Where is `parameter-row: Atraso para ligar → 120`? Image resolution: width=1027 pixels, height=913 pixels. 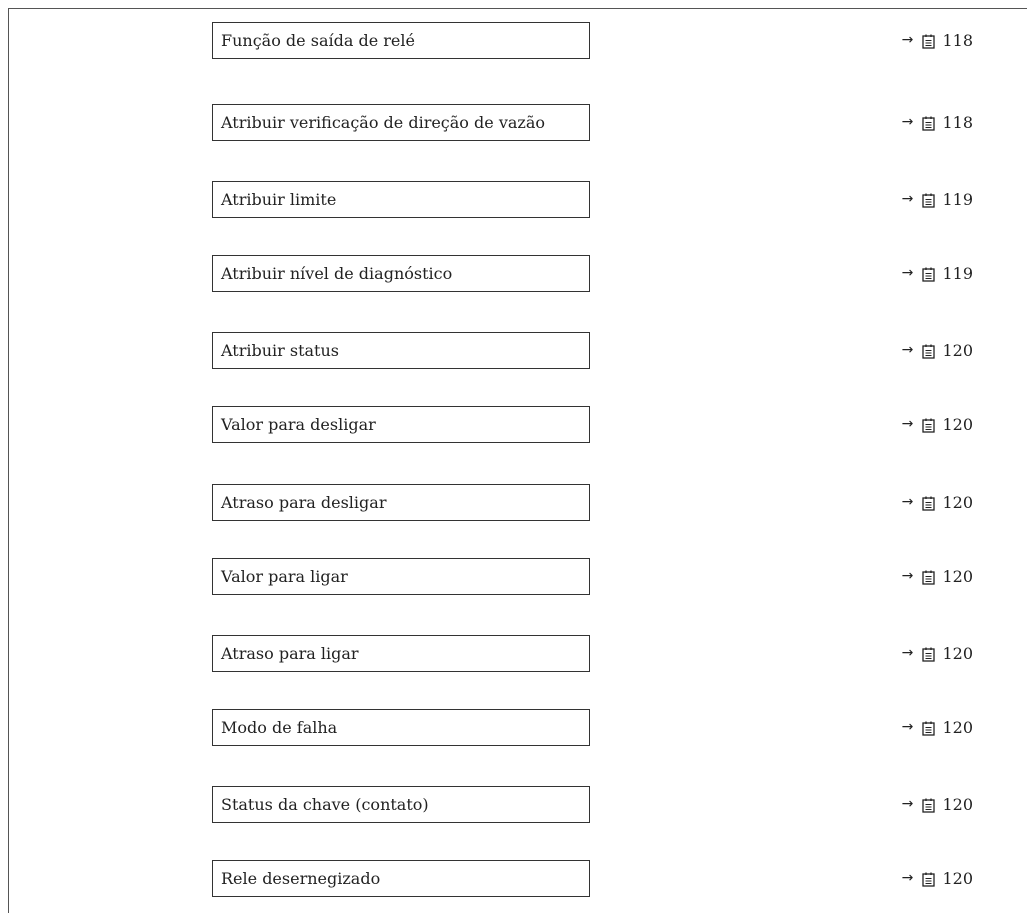 parameter-row: Atraso para ligar → 120 is located at coordinates (513, 653).